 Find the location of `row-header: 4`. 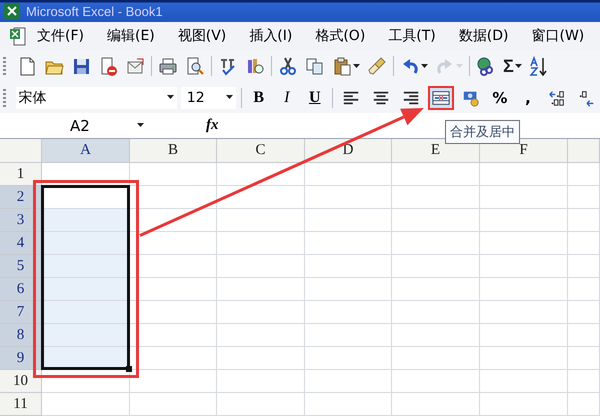

row-header: 4 is located at coordinates (21, 243).